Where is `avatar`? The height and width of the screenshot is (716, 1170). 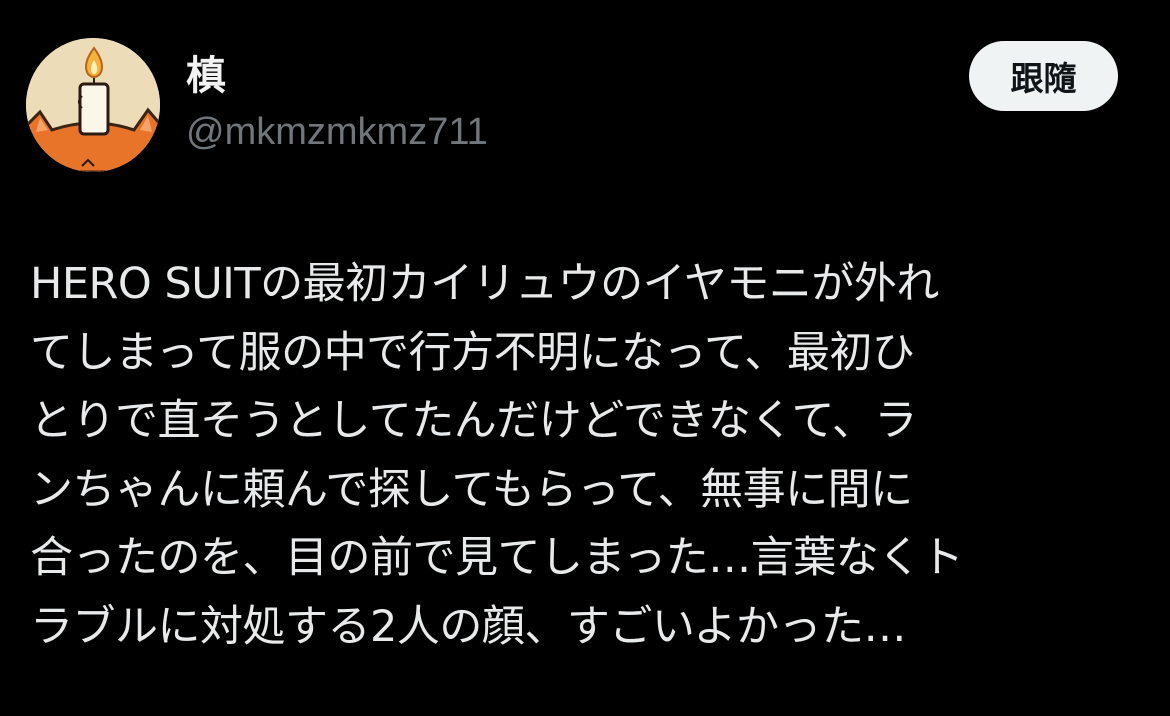
avatar is located at coordinates (93, 105).